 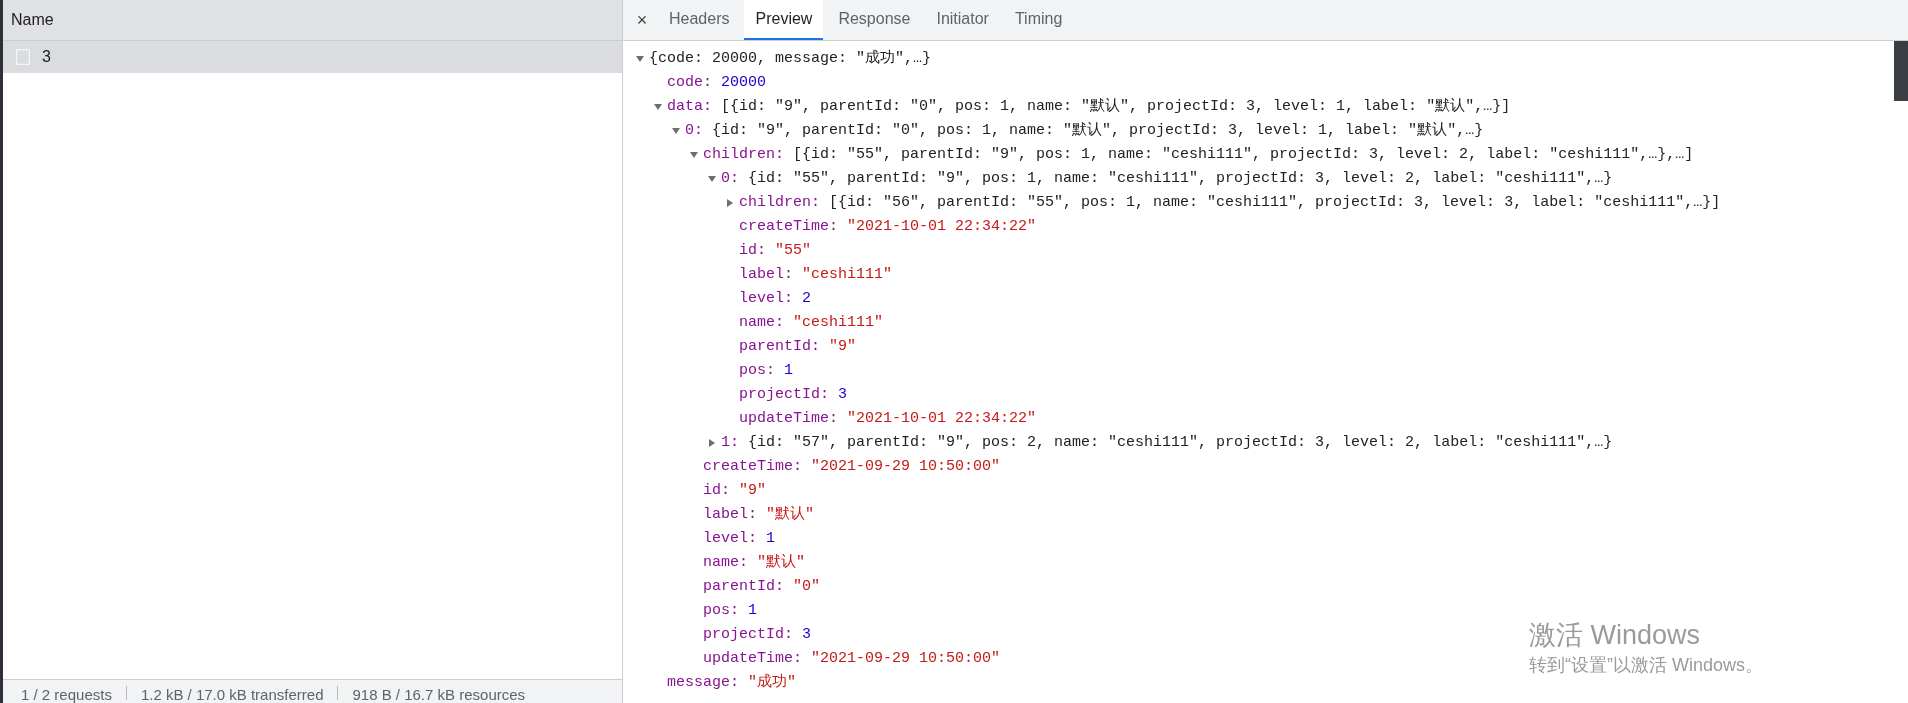 What do you see at coordinates (772, 682) in the screenshot?
I see `property-value: "成功"` at bounding box center [772, 682].